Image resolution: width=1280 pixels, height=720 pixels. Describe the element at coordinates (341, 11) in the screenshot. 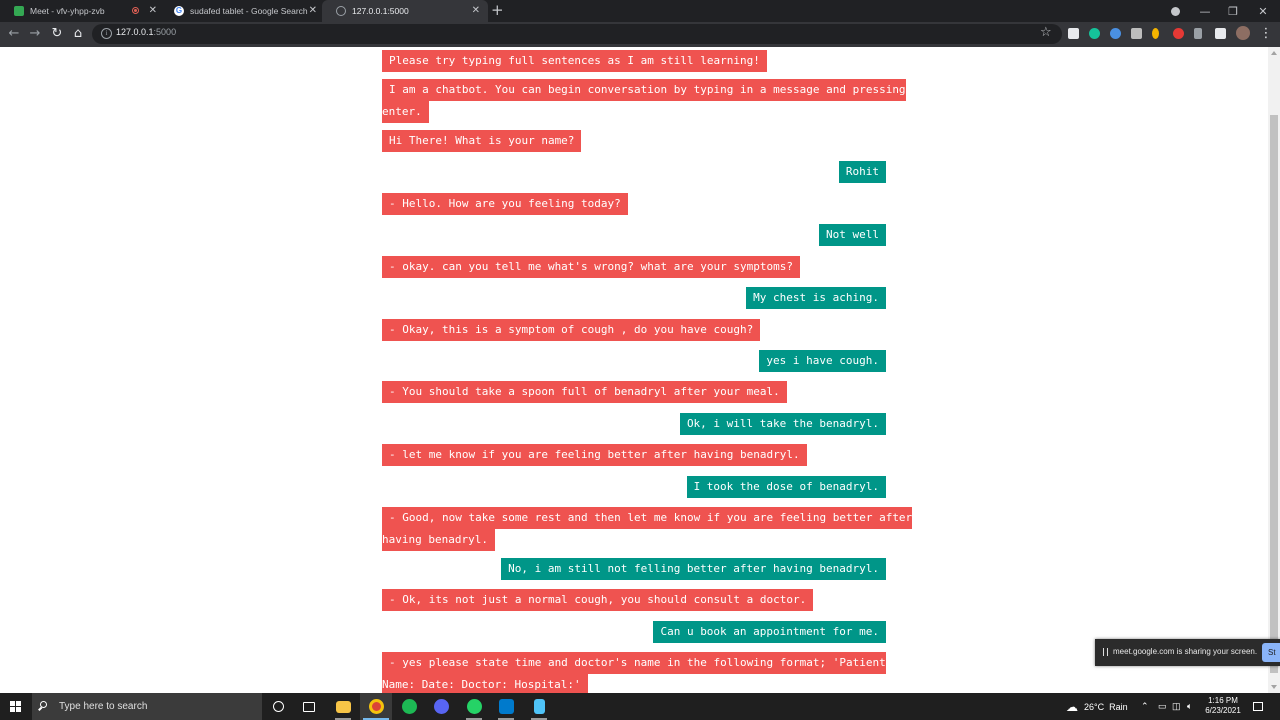

I see `globe-icon` at that location.